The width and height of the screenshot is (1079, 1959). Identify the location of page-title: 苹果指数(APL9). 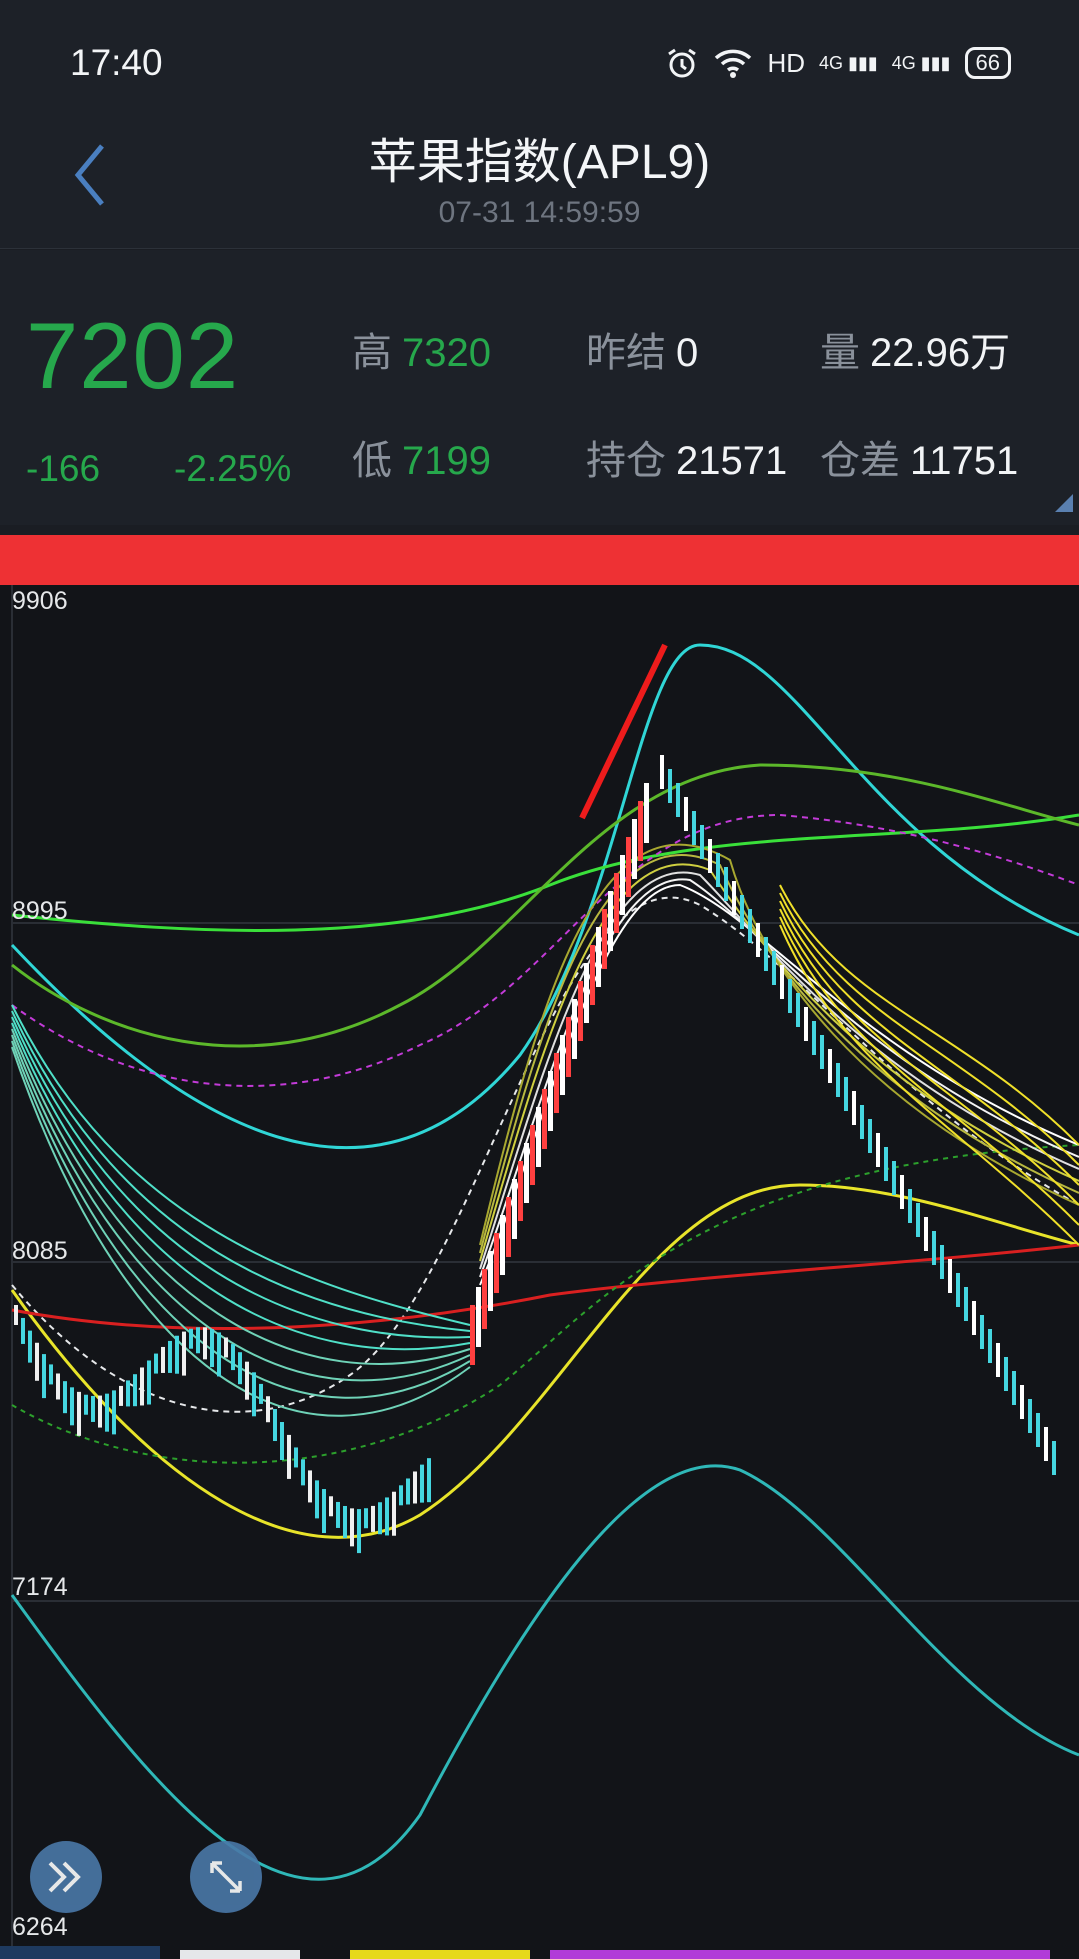
(539, 162).